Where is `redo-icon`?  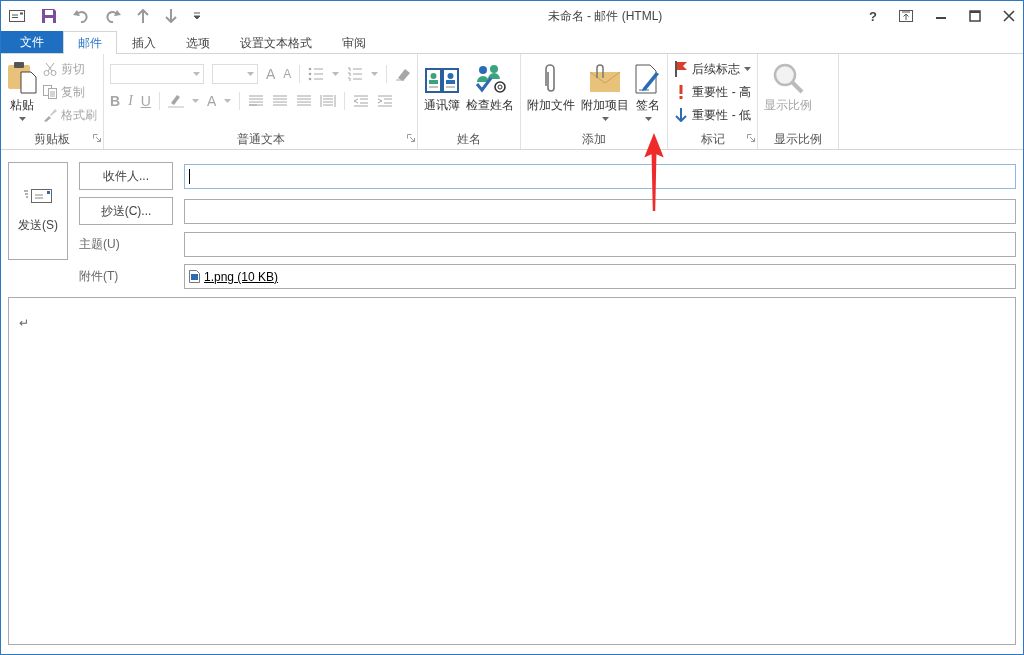 redo-icon is located at coordinates (113, 16).